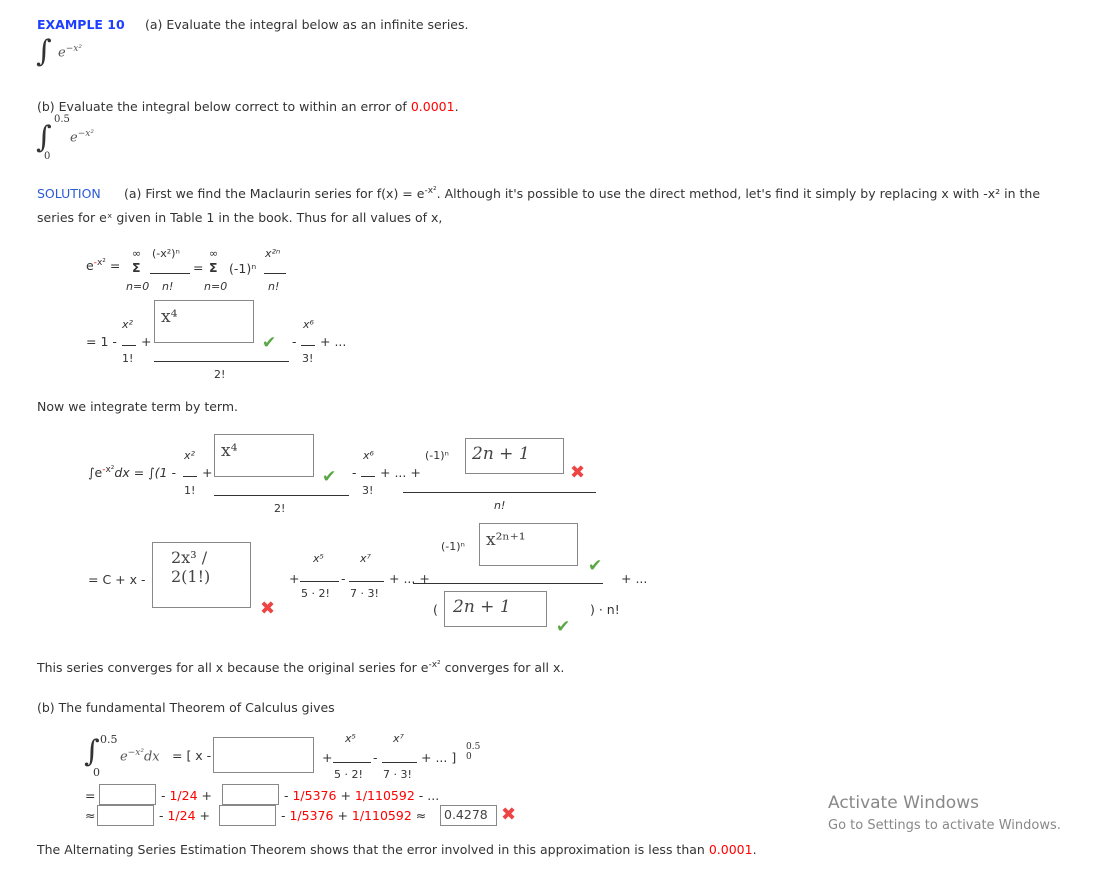 The width and height of the screenshot is (1120, 884). I want to click on integrand: e−x², so click(70, 52).